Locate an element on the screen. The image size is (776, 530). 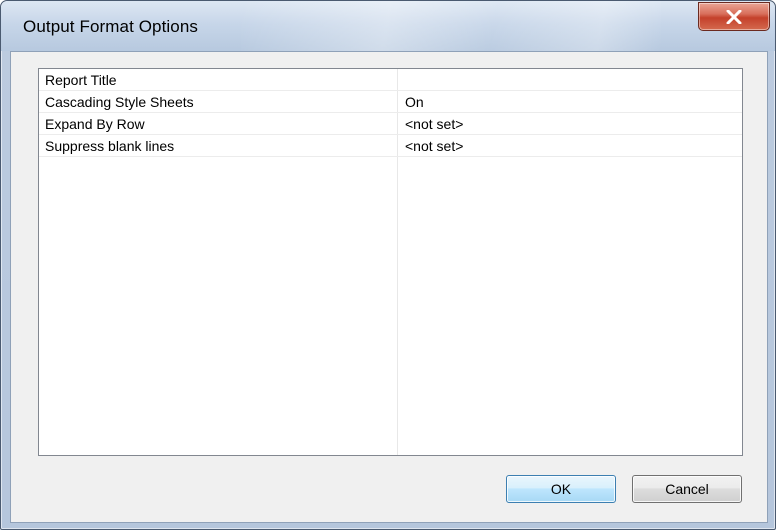
ok-button: OK is located at coordinates (561, 489).